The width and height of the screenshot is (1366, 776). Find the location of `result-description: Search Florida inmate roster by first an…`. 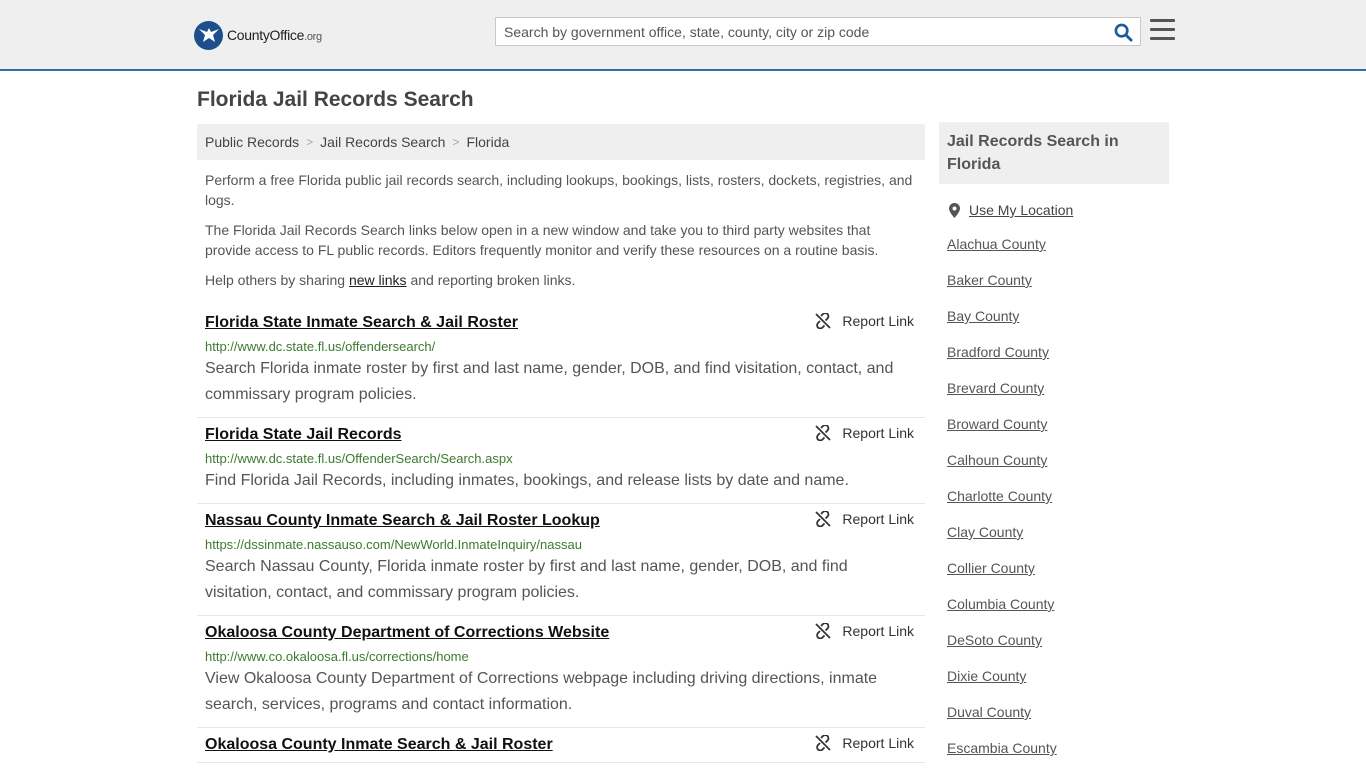

result-description: Search Florida inmate roster by first an… is located at coordinates (549, 381).